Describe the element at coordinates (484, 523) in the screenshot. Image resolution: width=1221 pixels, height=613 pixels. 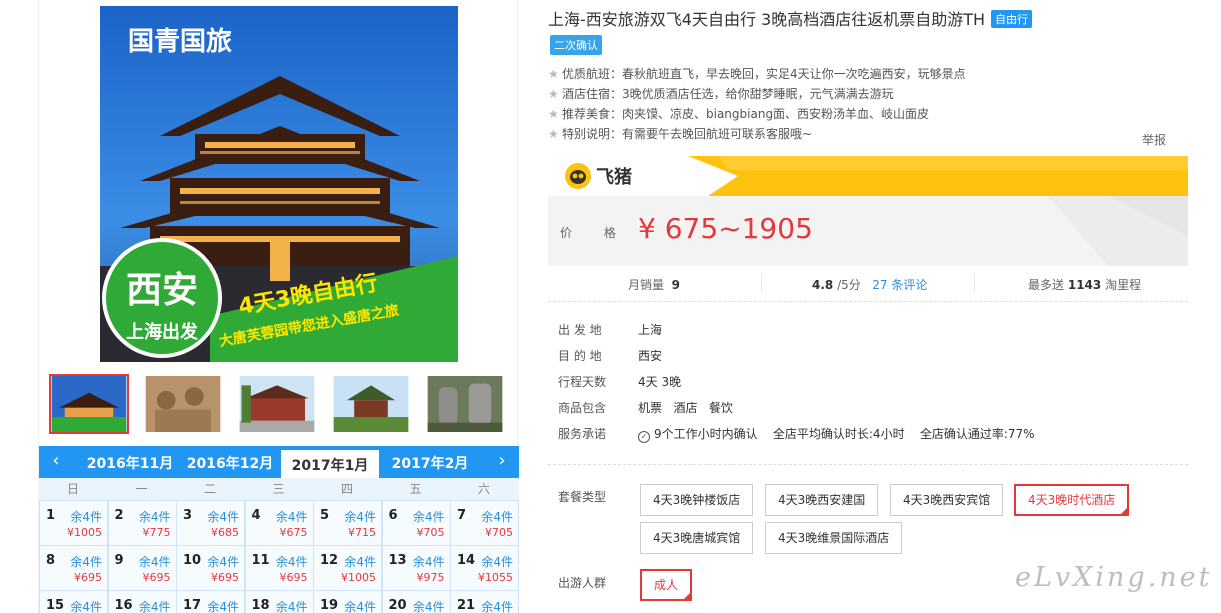
I see `calendar-day-cell: 7 余4件 ¥705` at that location.